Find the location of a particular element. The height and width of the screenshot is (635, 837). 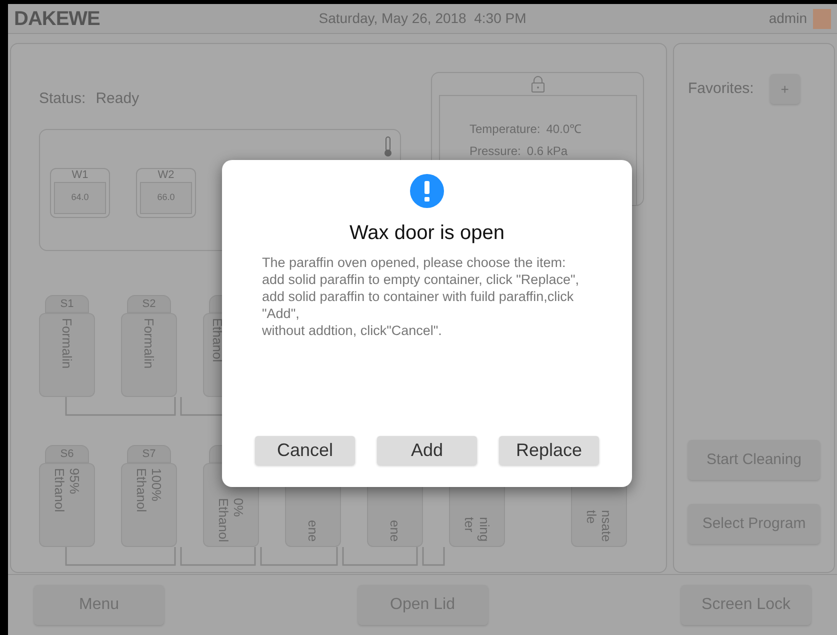

wax-temperature: 64.0 is located at coordinates (80, 197).